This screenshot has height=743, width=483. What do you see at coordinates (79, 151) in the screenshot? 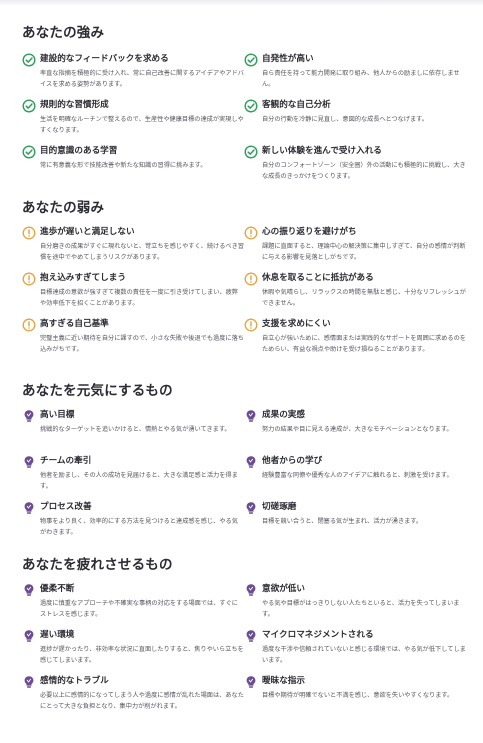
I see `item-title: 目的意識のある学習` at bounding box center [79, 151].